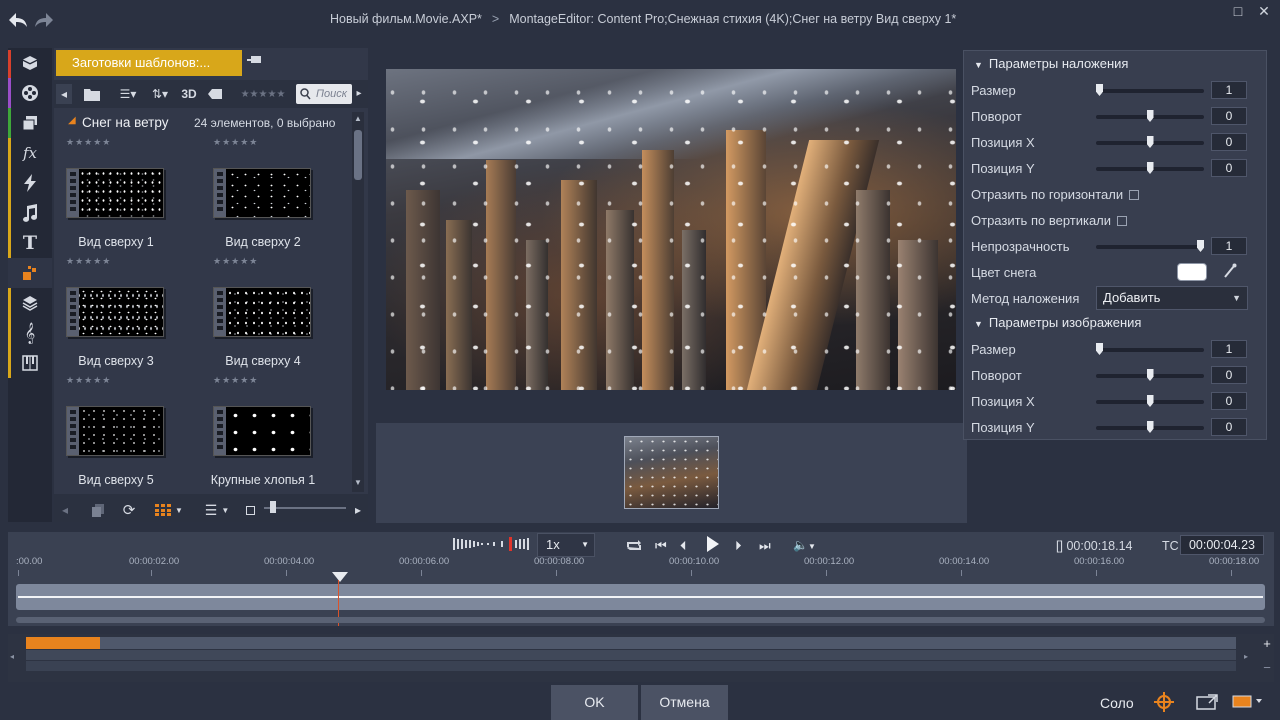  What do you see at coordinates (634, 546) in the screenshot?
I see `loop-icon` at bounding box center [634, 546].